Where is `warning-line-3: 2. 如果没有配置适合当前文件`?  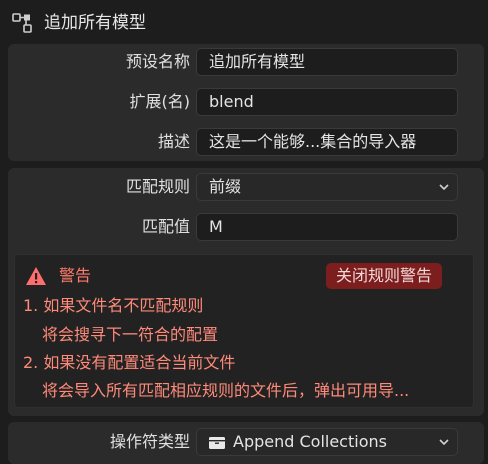 warning-line-3: 2. 如果没有配置适合当前文件 is located at coordinates (129, 362).